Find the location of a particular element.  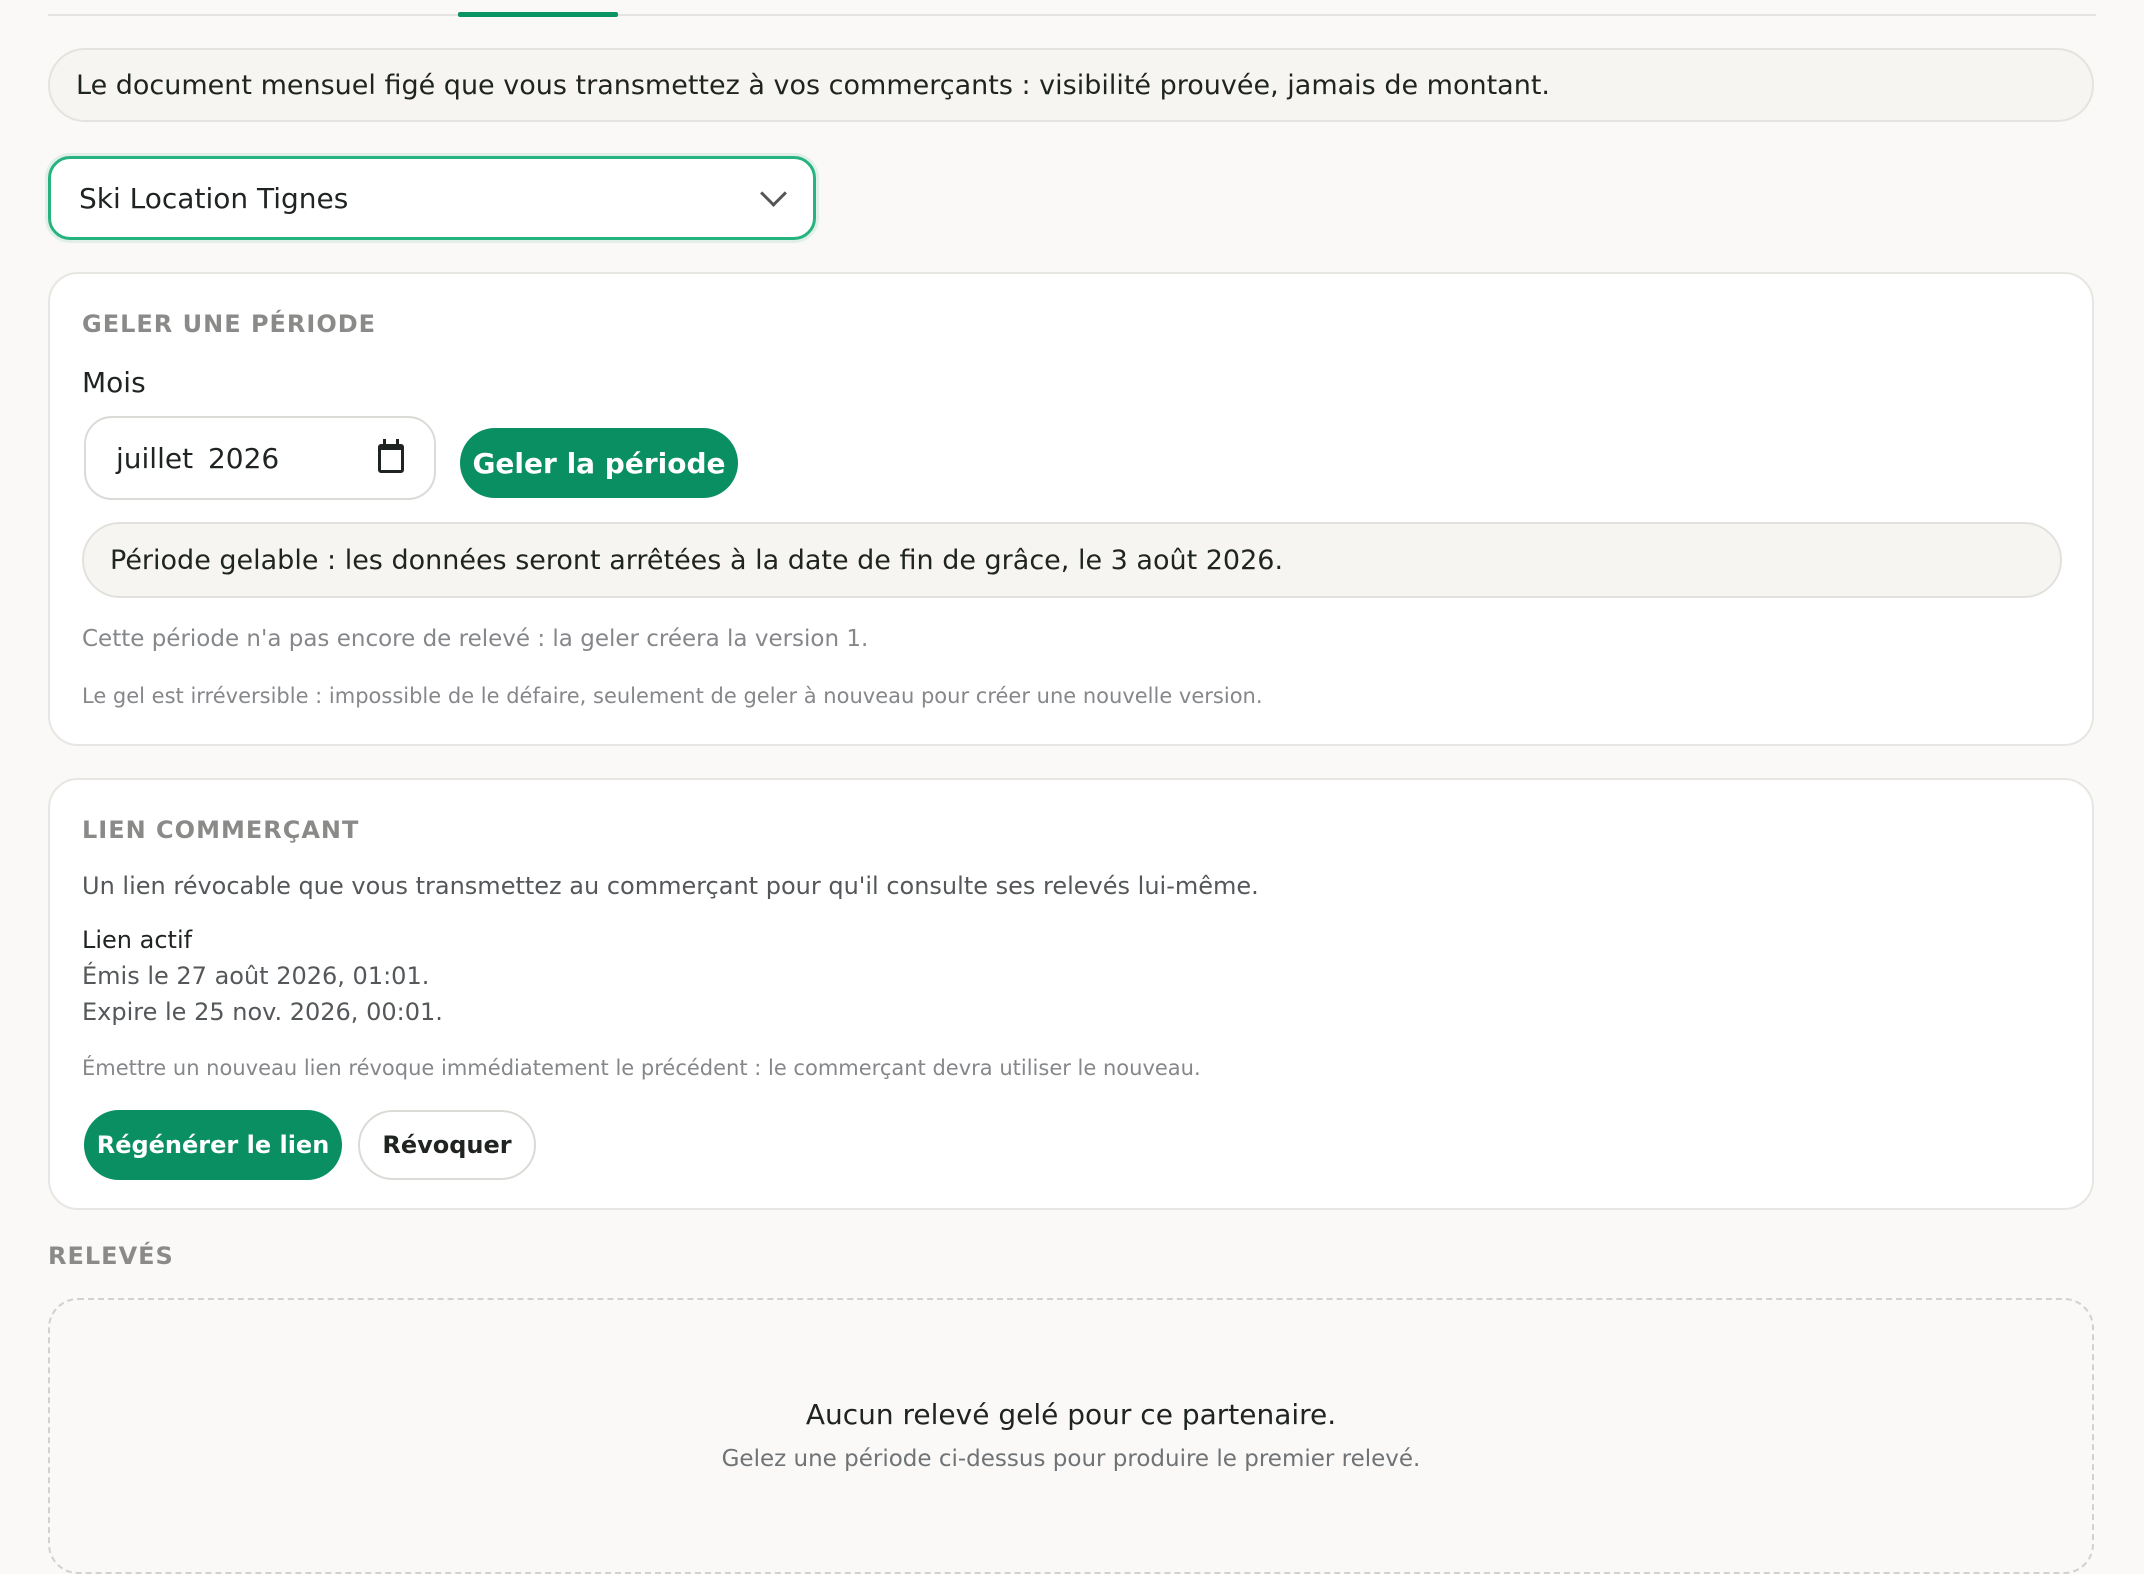

link-status: Lien actif is located at coordinates (137, 940).